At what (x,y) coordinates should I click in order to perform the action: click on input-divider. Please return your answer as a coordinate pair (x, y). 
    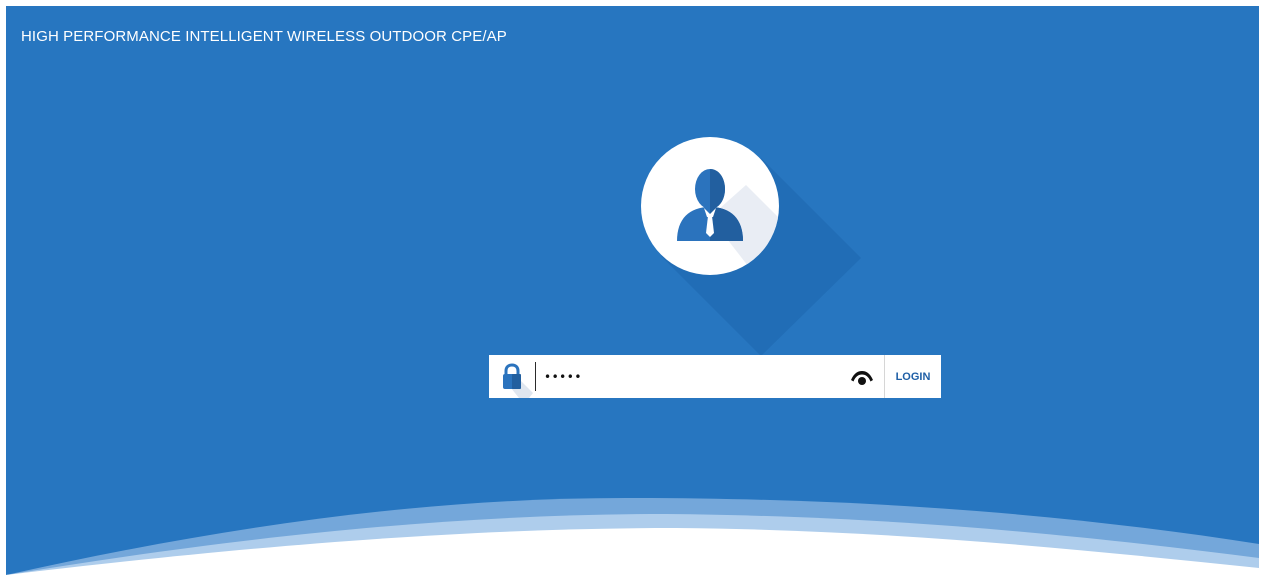
    Looking at the image, I should click on (535, 376).